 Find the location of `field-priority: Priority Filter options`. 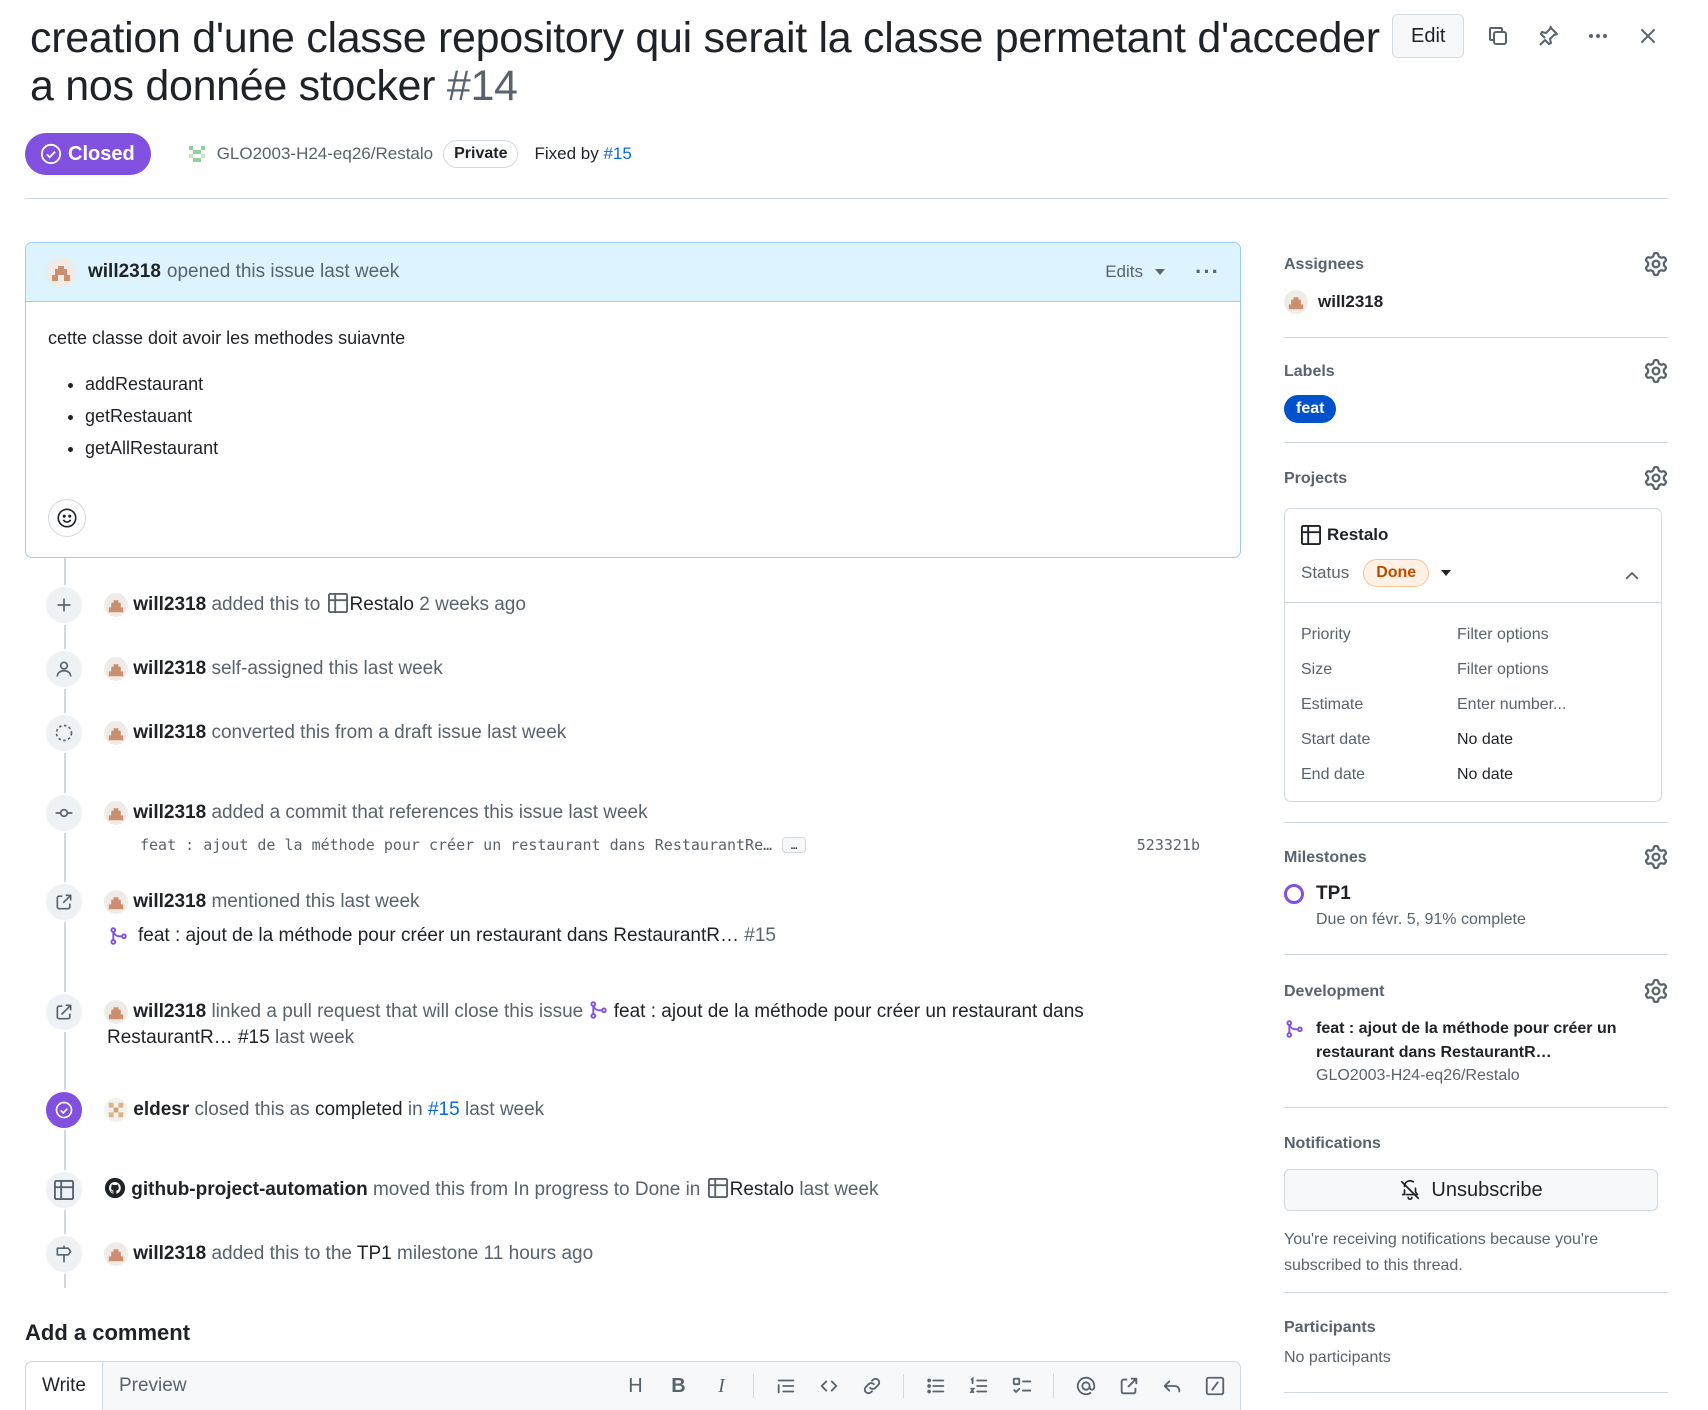

field-priority: Priority Filter options is located at coordinates (1473, 634).